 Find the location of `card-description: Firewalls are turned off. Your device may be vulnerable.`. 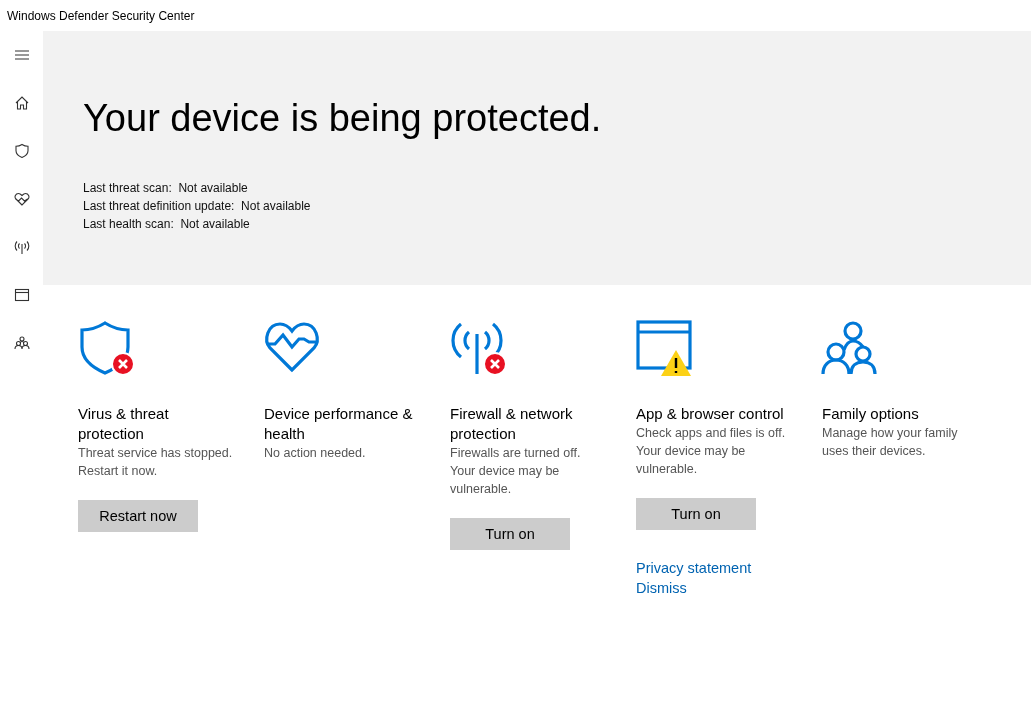

card-description: Firewalls are turned off. Your device may be vulnerable. is located at coordinates (516, 471).